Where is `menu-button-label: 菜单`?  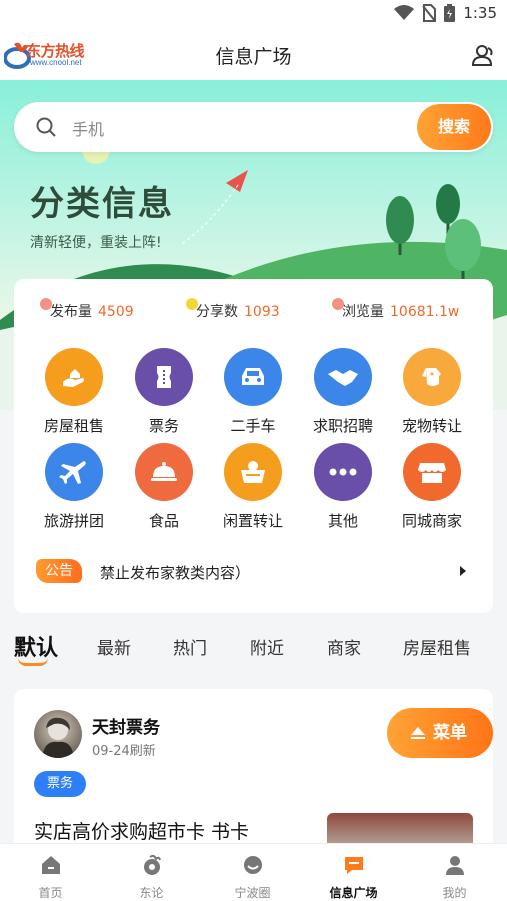
menu-button-label: 菜单 is located at coordinates (450, 733).